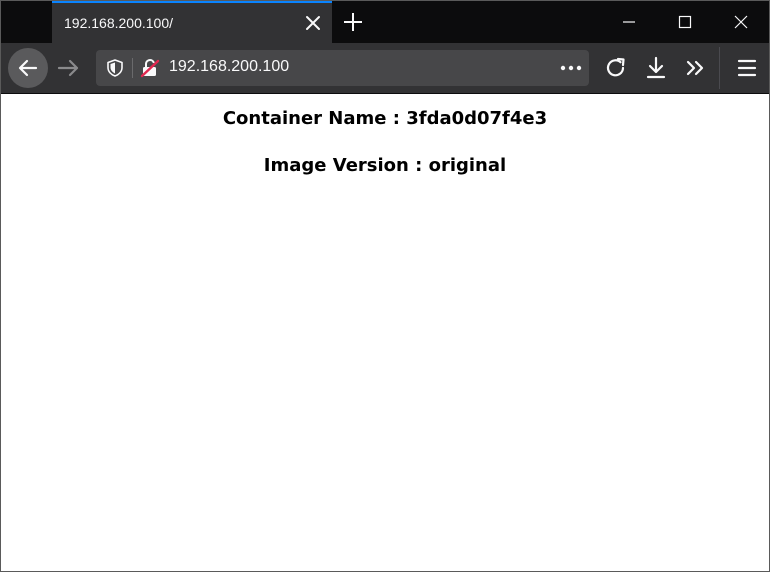 The image size is (770, 572). What do you see at coordinates (696, 68) in the screenshot?
I see `chevron-double-right-icon` at bounding box center [696, 68].